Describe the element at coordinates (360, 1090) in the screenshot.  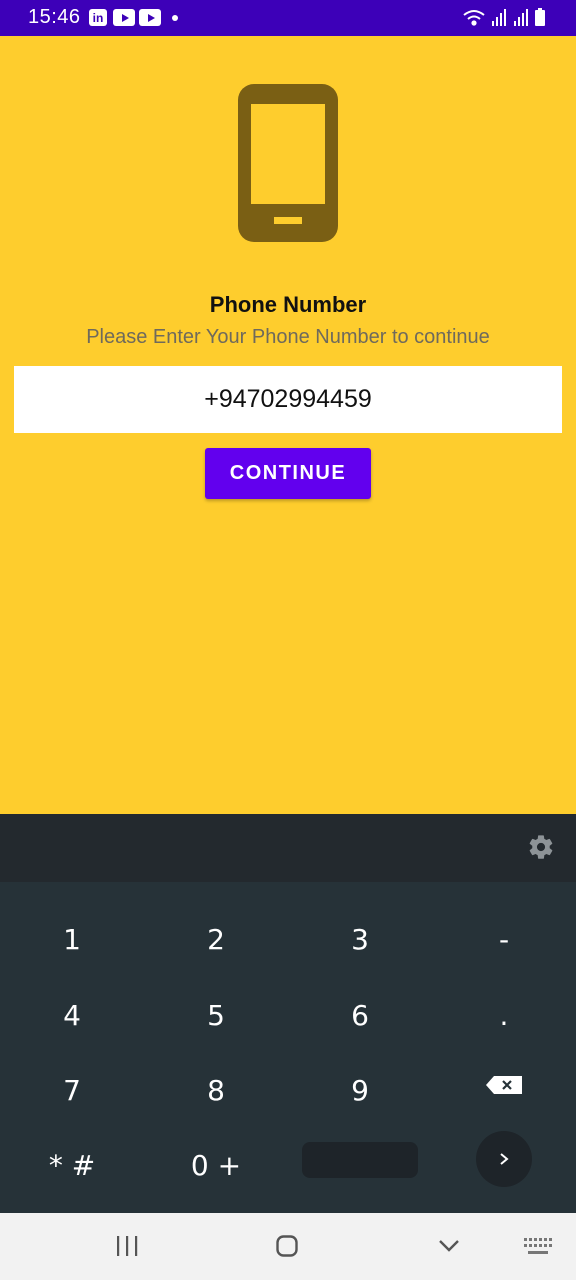
I see `key-9: 9` at that location.